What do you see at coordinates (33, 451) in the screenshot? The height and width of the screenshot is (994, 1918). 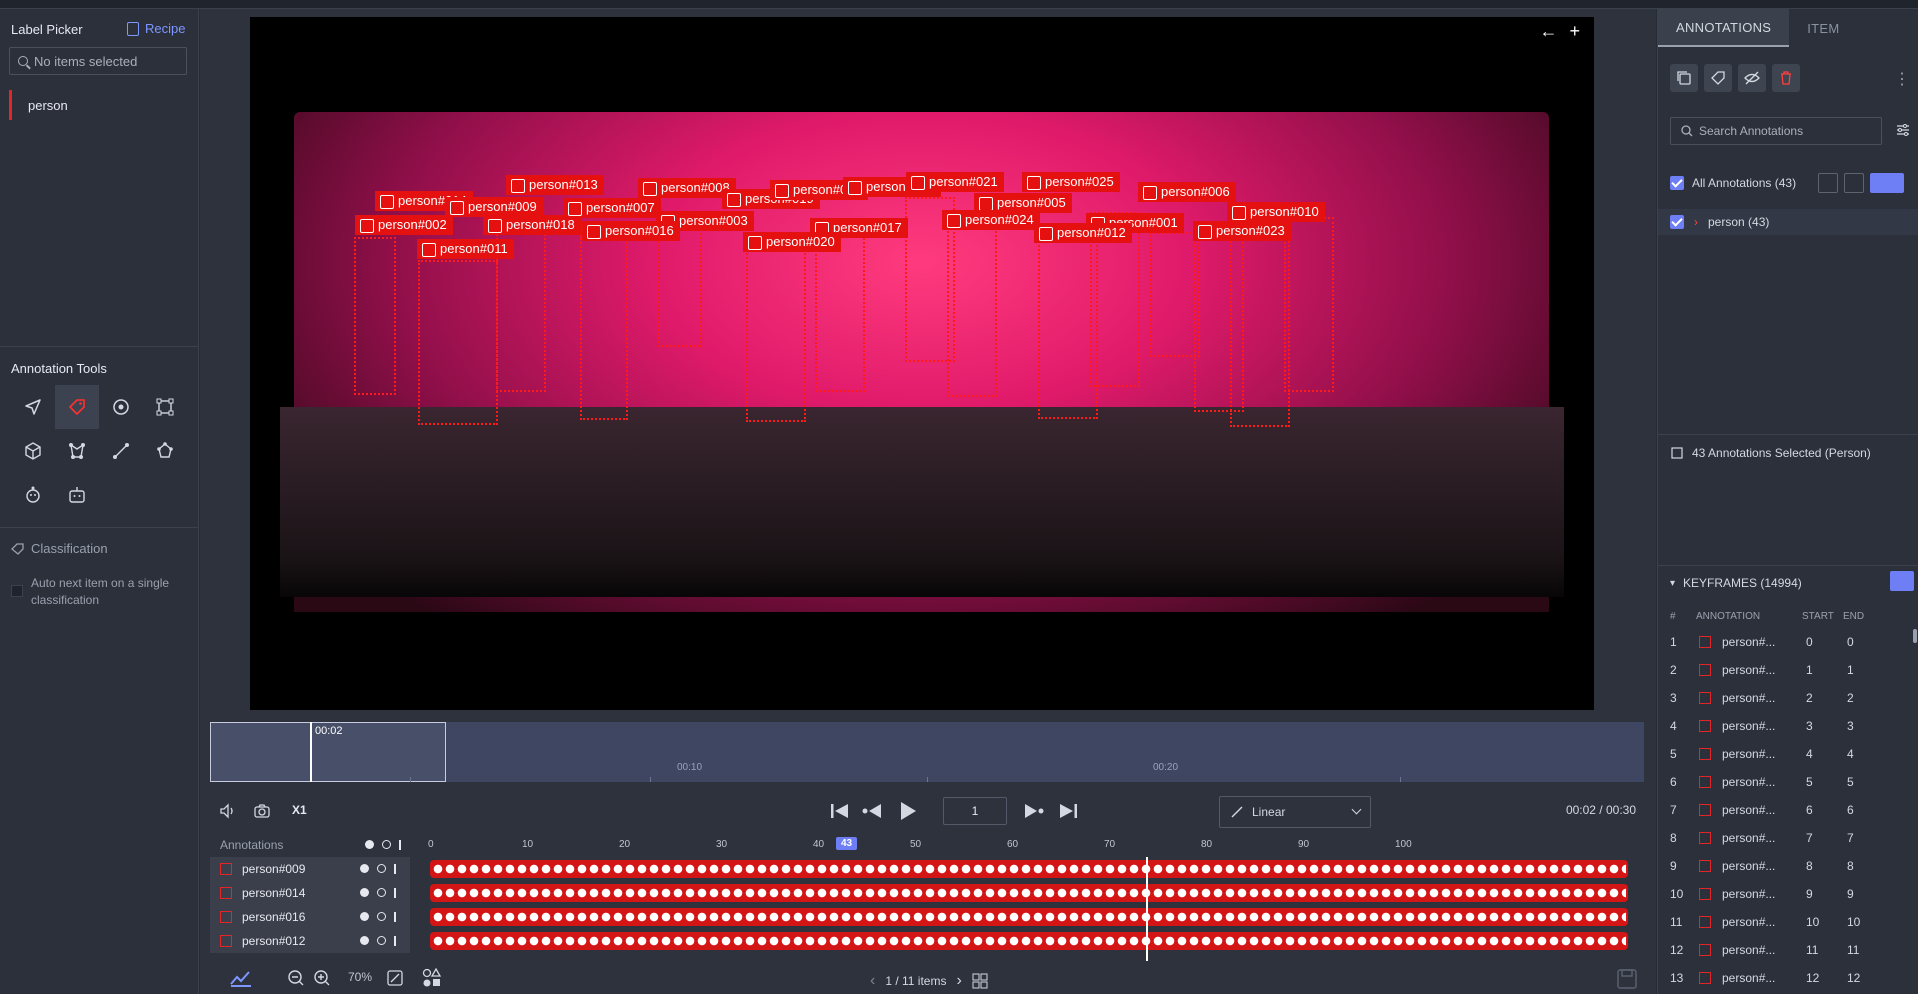 I see `cube-tool-button` at bounding box center [33, 451].